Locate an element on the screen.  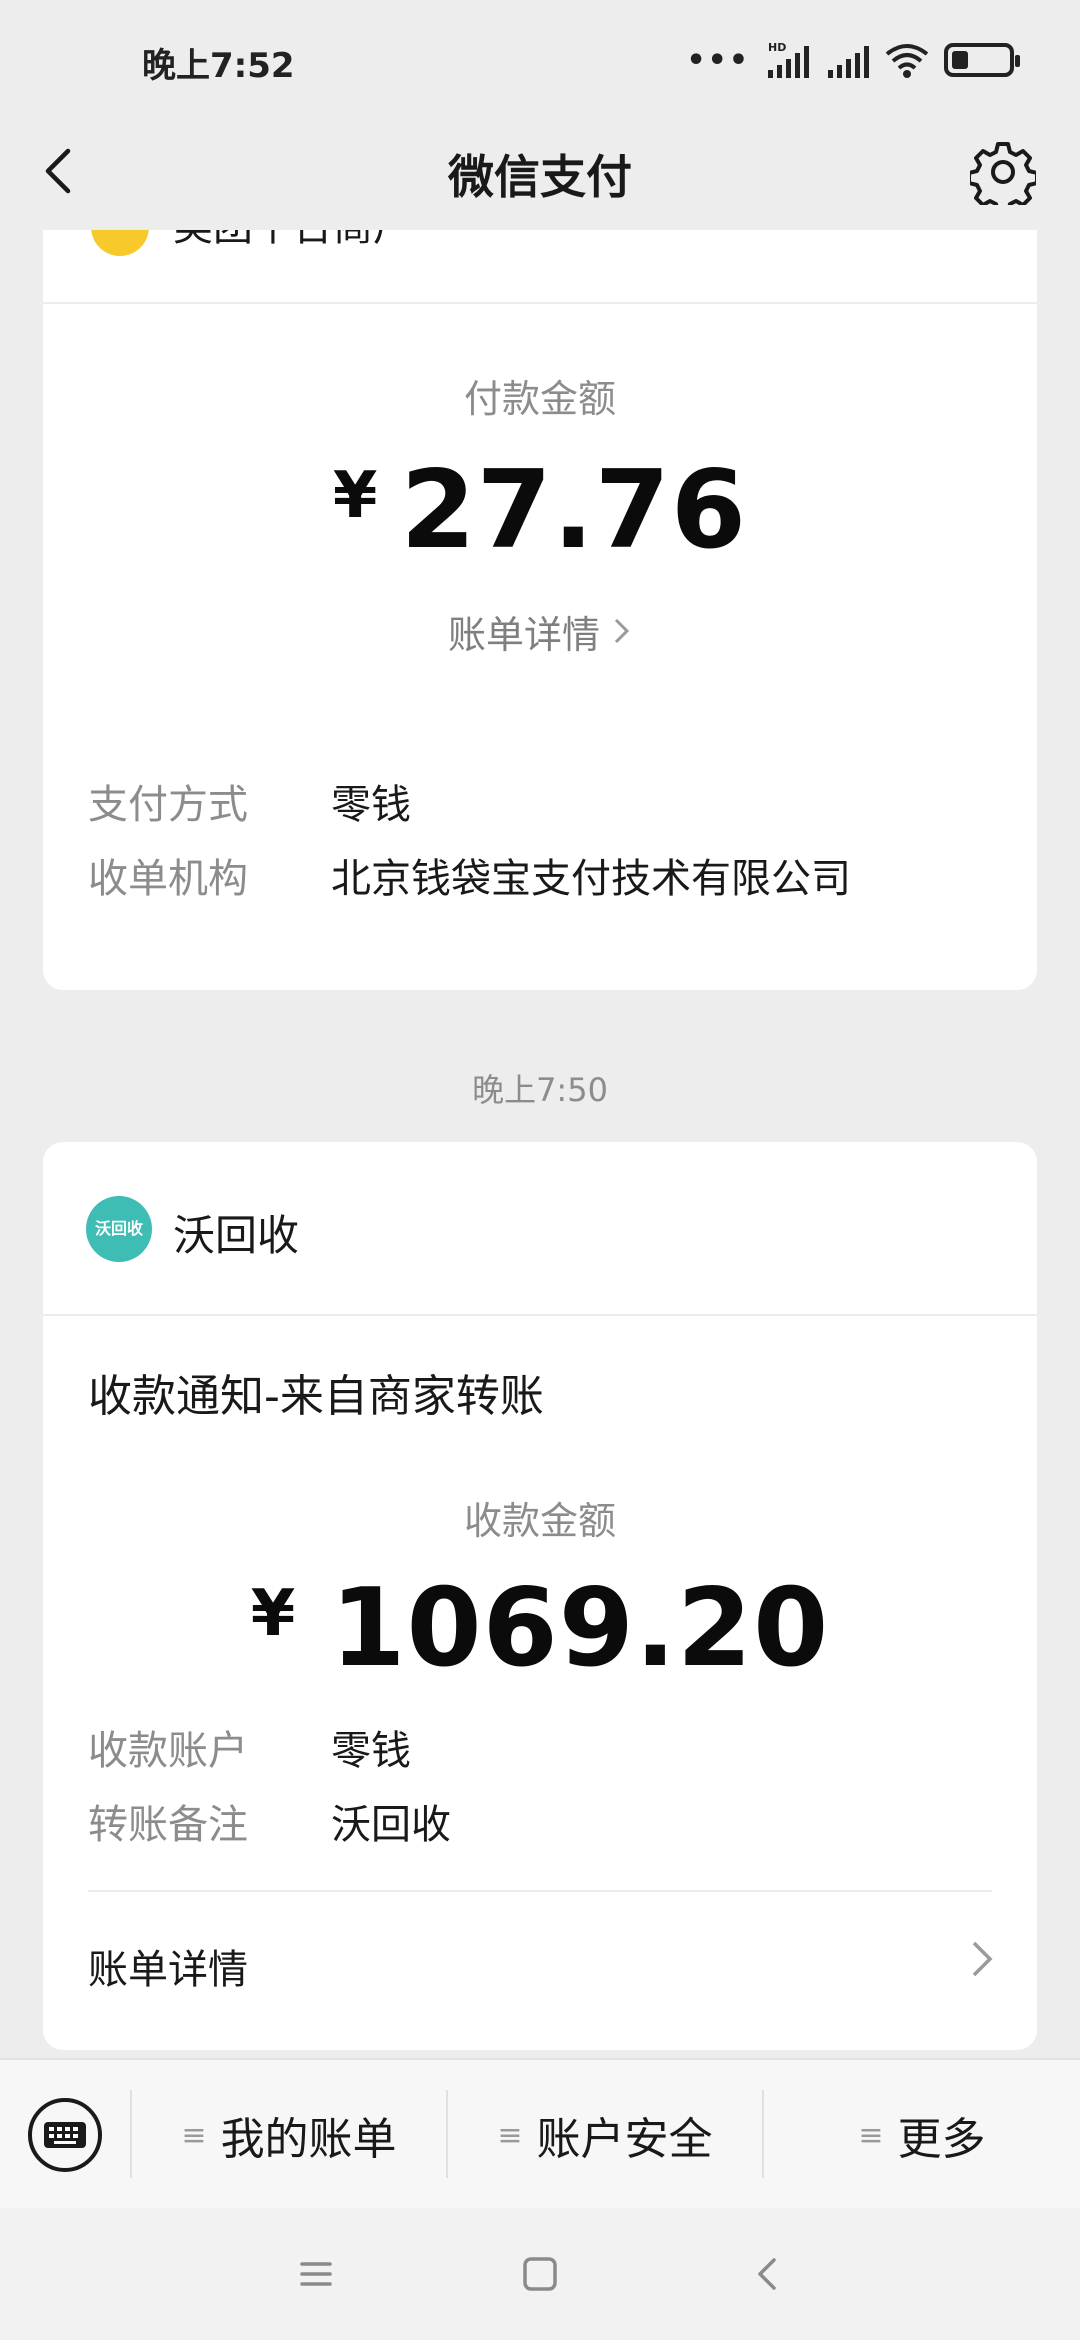
meituan-logo is located at coordinates (120, 243).